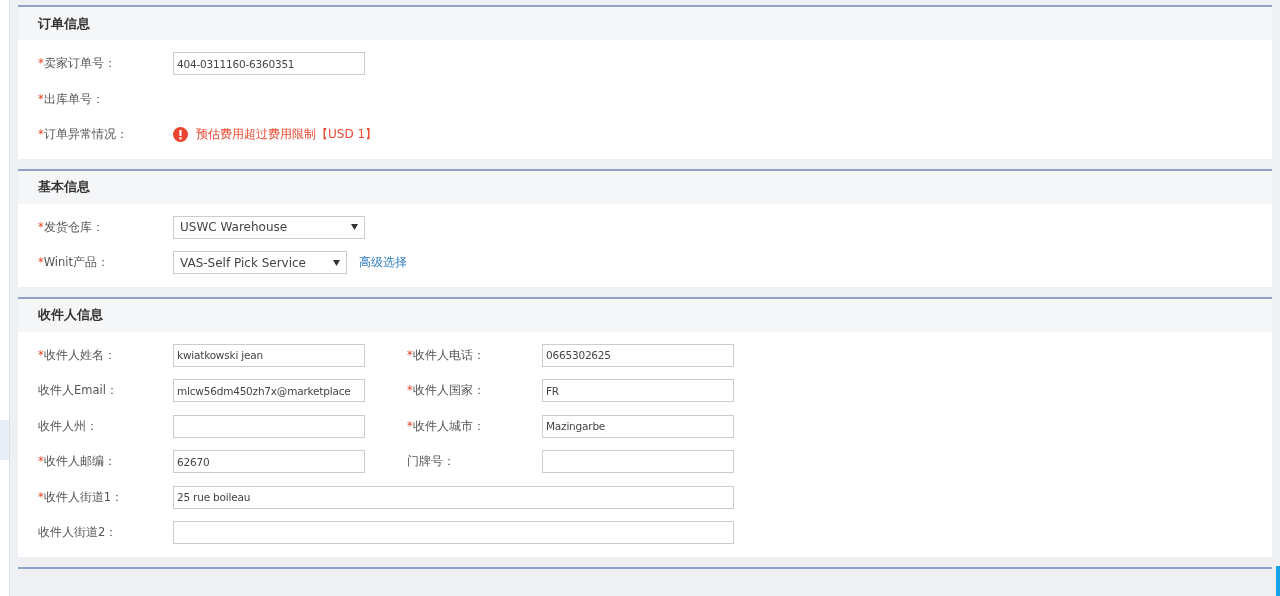  Describe the element at coordinates (77, 355) in the screenshot. I see `field-label: *收件人姓名：` at that location.